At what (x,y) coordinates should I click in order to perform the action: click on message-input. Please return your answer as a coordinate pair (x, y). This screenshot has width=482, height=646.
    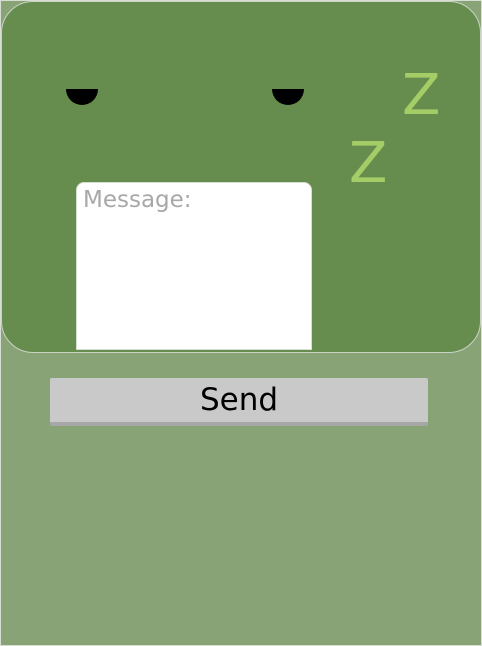
    Looking at the image, I should click on (194, 266).